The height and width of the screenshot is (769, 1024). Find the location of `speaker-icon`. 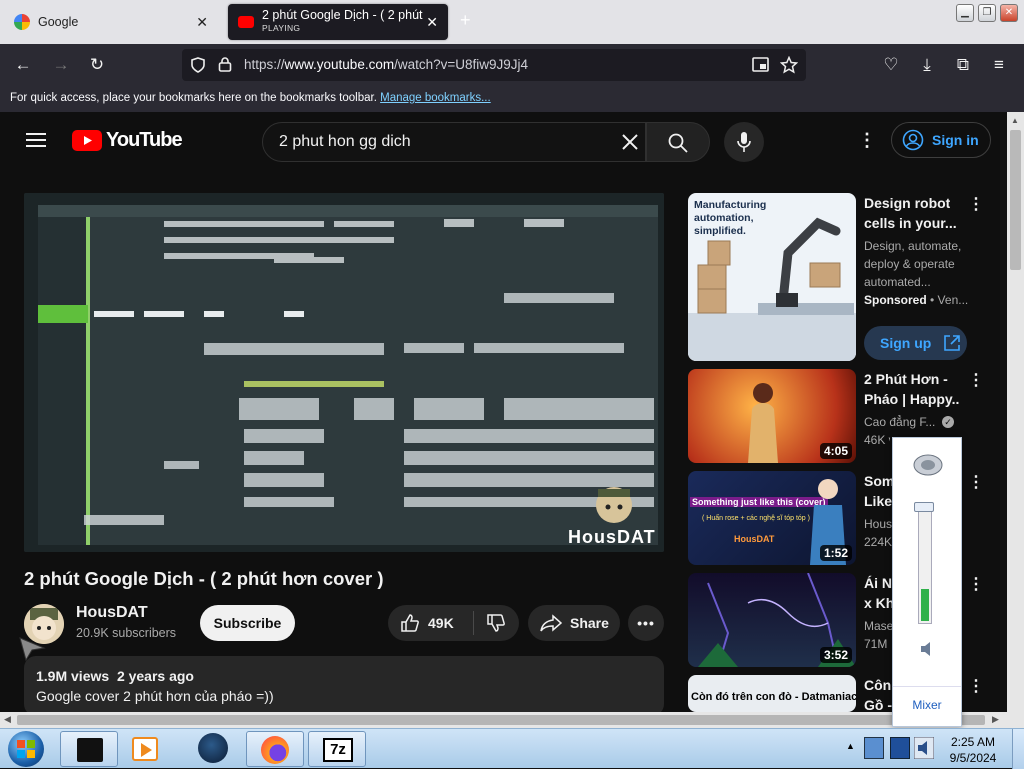

speaker-icon is located at coordinates (927, 649).